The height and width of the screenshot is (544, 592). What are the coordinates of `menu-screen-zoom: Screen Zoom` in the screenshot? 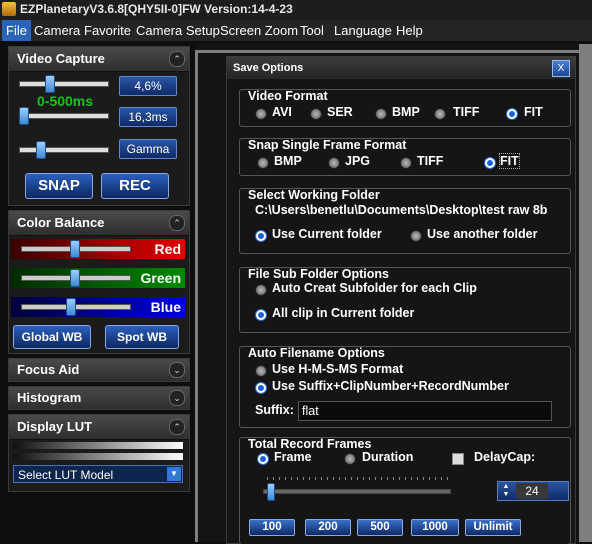 It's located at (259, 30).